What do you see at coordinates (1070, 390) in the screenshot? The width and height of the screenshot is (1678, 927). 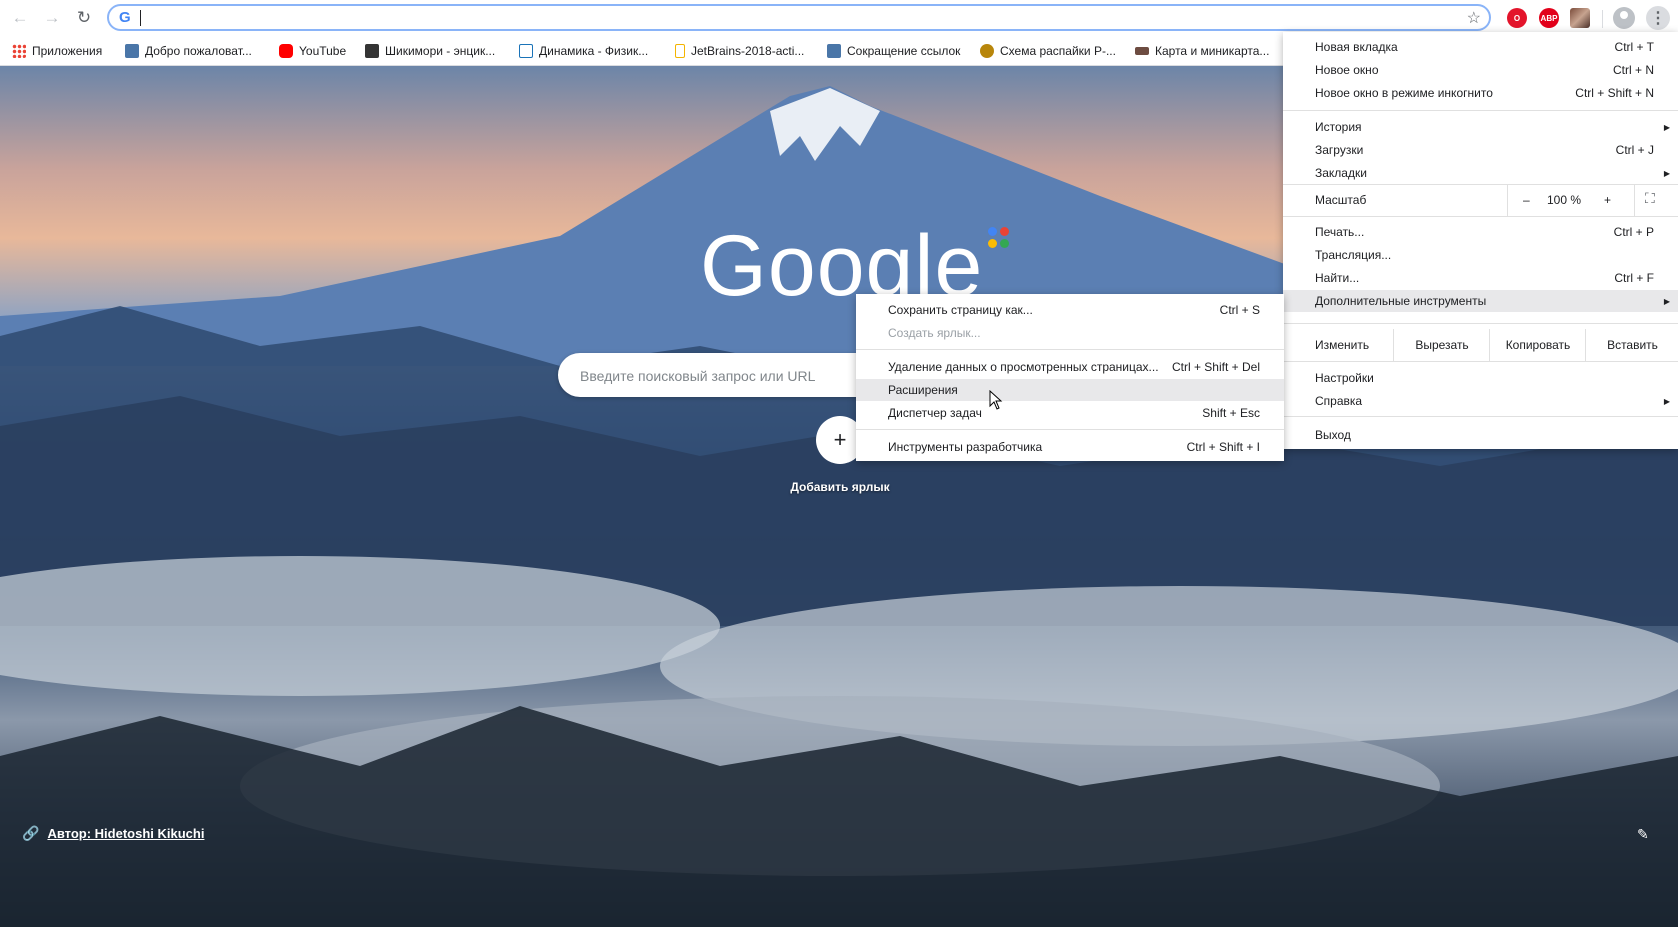 I see `submenu-item-extensions: Расширения` at bounding box center [1070, 390].